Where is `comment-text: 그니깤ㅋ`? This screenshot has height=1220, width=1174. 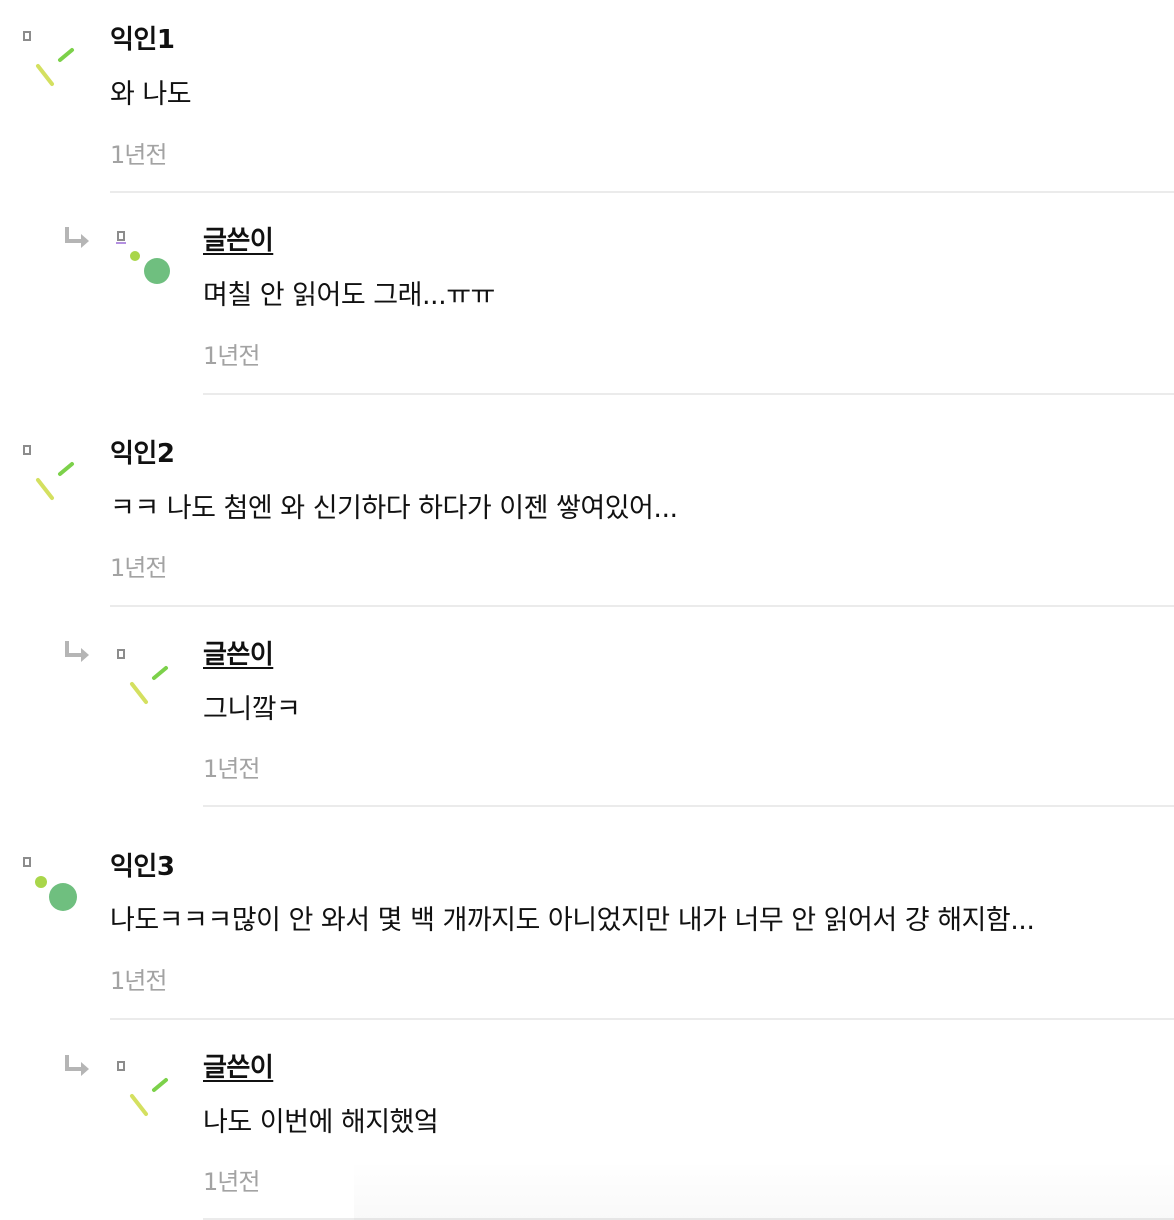
comment-text: 그니깤ㅋ is located at coordinates (252, 709).